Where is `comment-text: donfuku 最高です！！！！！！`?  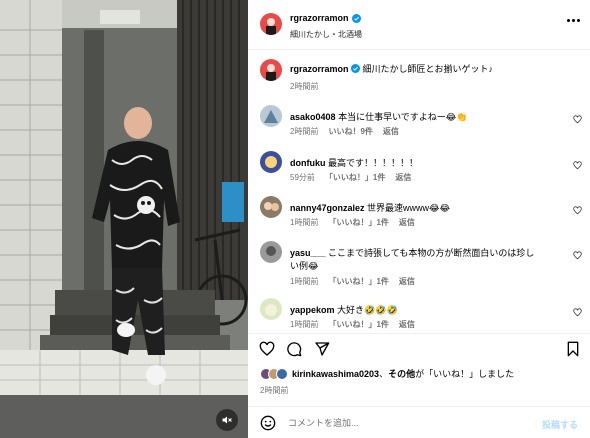 comment-text: donfuku 最高です！！！！！！ is located at coordinates (425, 163).